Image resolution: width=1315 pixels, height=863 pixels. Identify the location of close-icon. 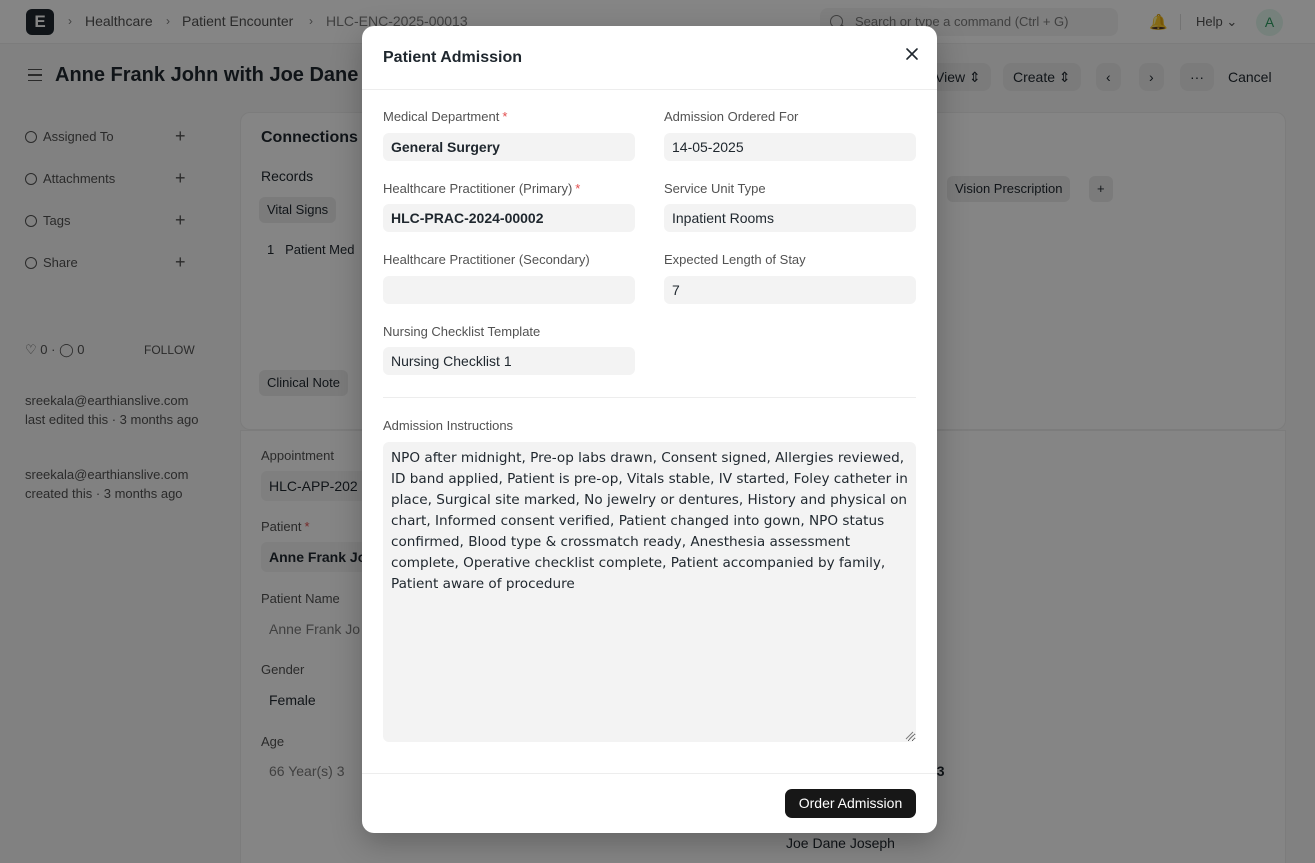
(912, 54).